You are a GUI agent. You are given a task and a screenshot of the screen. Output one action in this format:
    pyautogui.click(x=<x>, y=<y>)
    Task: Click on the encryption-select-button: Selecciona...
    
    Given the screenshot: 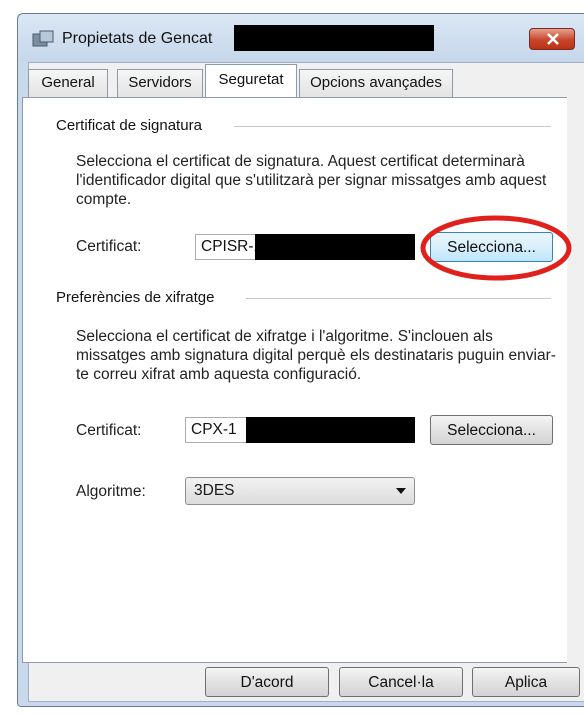 What is the action you would take?
    pyautogui.click(x=491, y=430)
    